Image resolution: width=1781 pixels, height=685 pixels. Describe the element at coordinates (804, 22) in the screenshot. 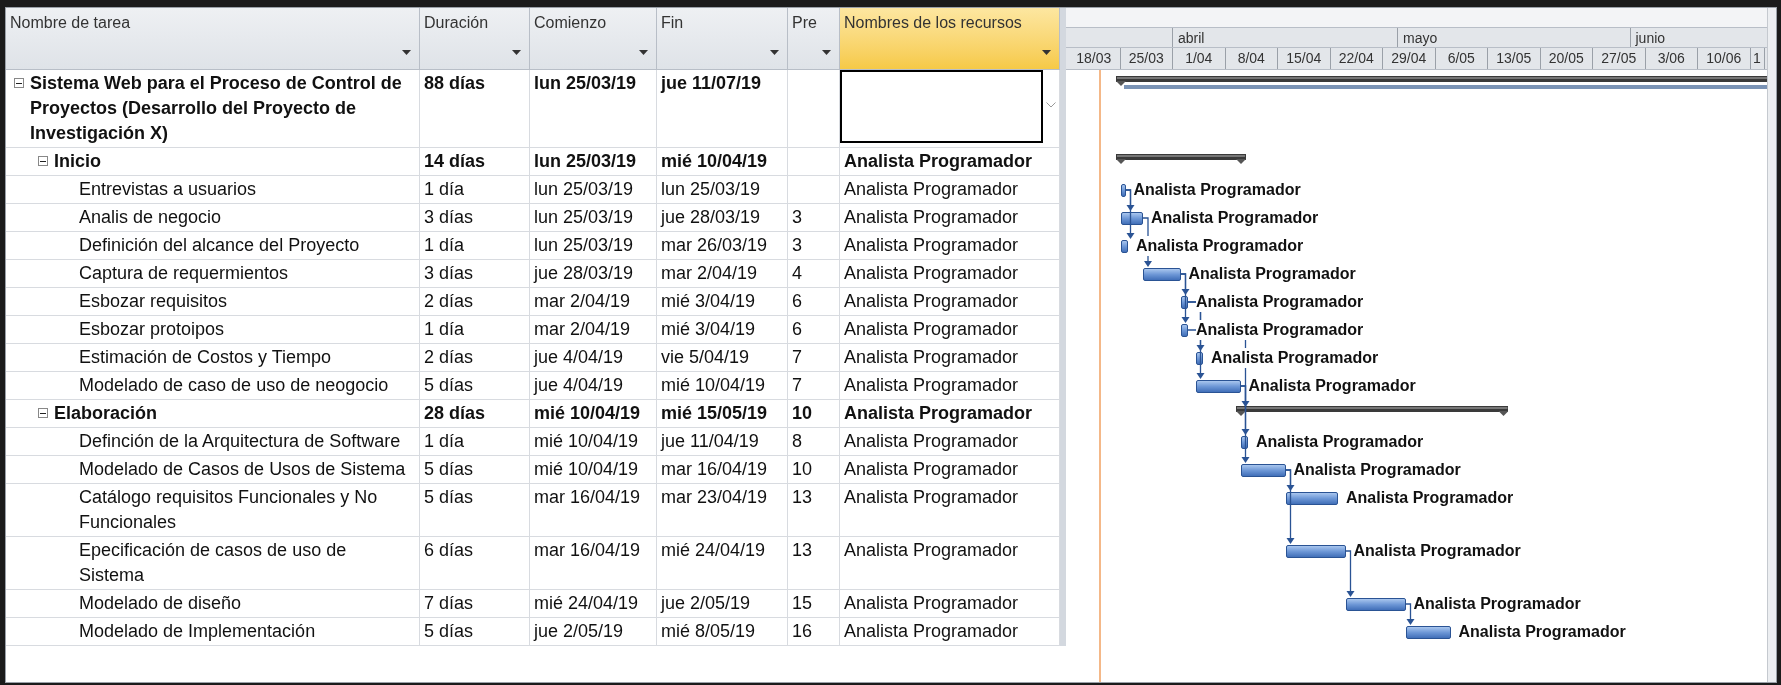

I see `column-label: Pre` at that location.